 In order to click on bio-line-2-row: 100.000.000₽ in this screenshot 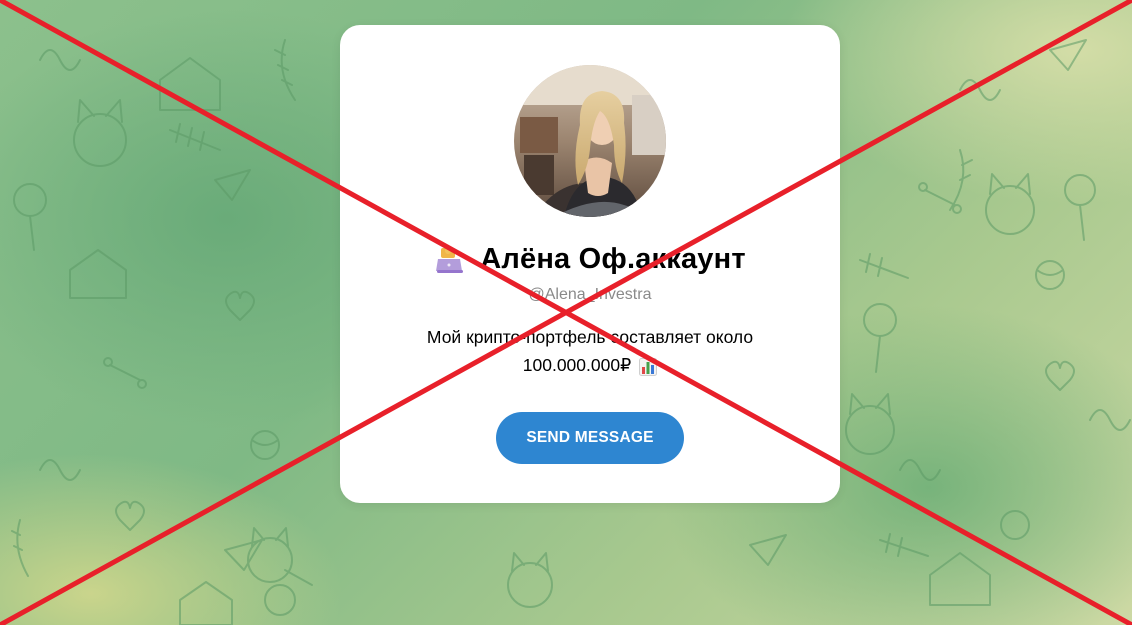, I will do `click(590, 365)`.